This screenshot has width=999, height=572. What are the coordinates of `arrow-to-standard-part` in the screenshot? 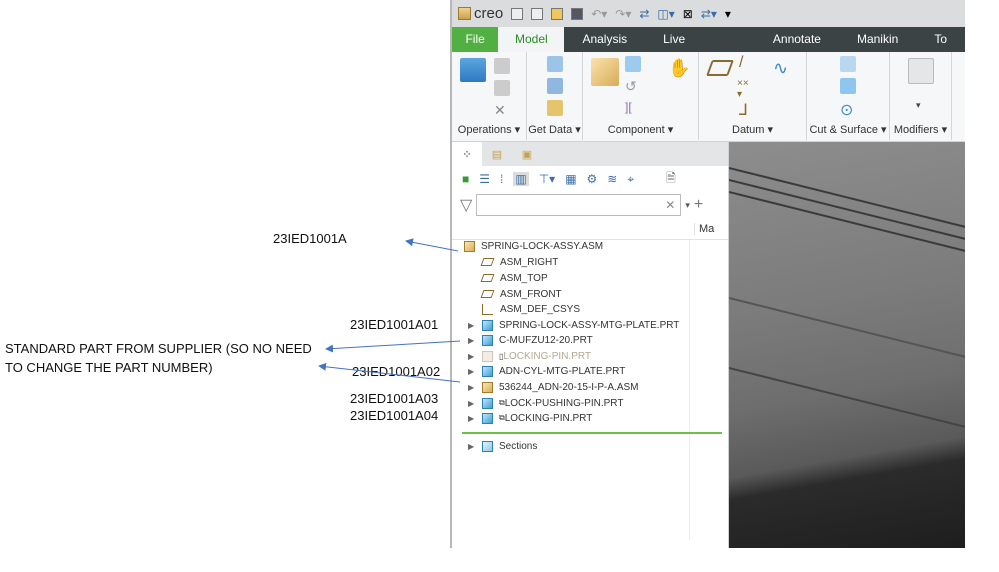 It's located at (393, 346).